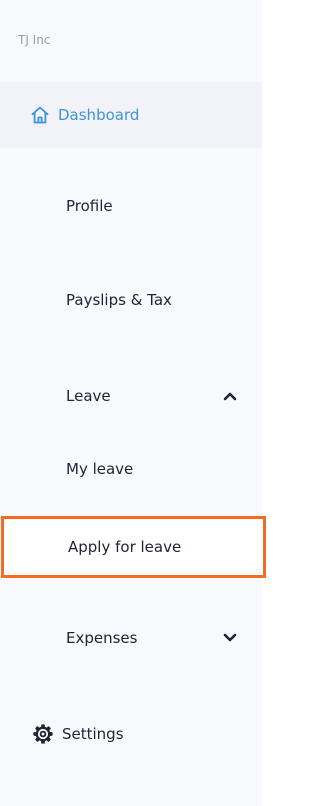 The height and width of the screenshot is (806, 320). What do you see at coordinates (100, 469) in the screenshot?
I see `sidebar-item-label: My leave` at bounding box center [100, 469].